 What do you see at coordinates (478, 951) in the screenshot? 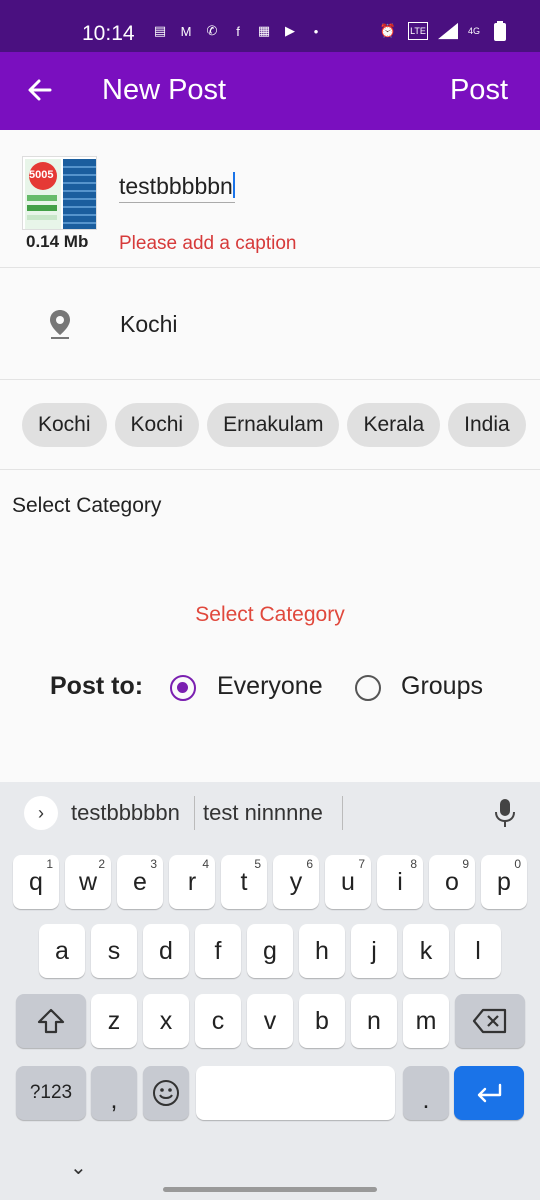
I see `key: l` at bounding box center [478, 951].